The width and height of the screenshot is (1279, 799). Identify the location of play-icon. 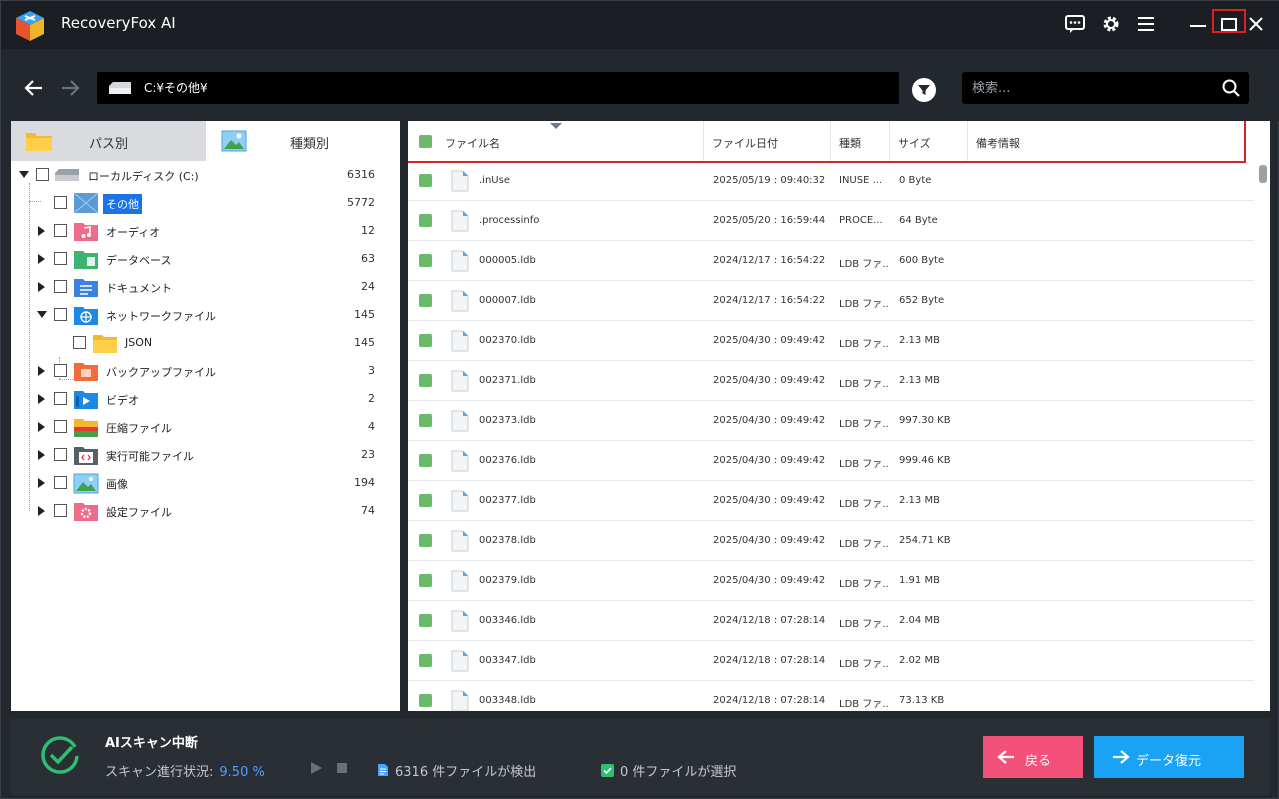
(316, 768).